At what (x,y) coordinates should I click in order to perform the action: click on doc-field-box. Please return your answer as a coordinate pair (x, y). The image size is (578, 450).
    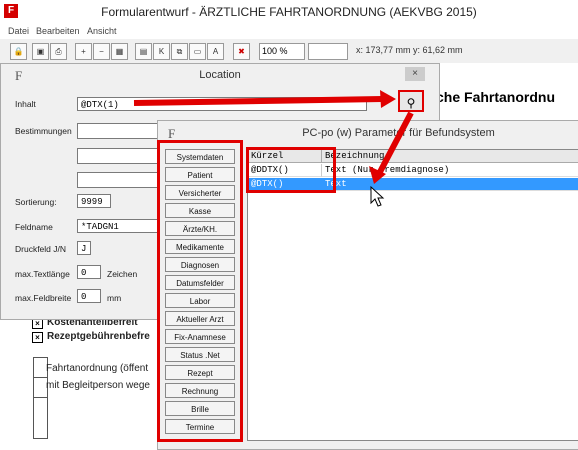
    Looking at the image, I should click on (40, 418).